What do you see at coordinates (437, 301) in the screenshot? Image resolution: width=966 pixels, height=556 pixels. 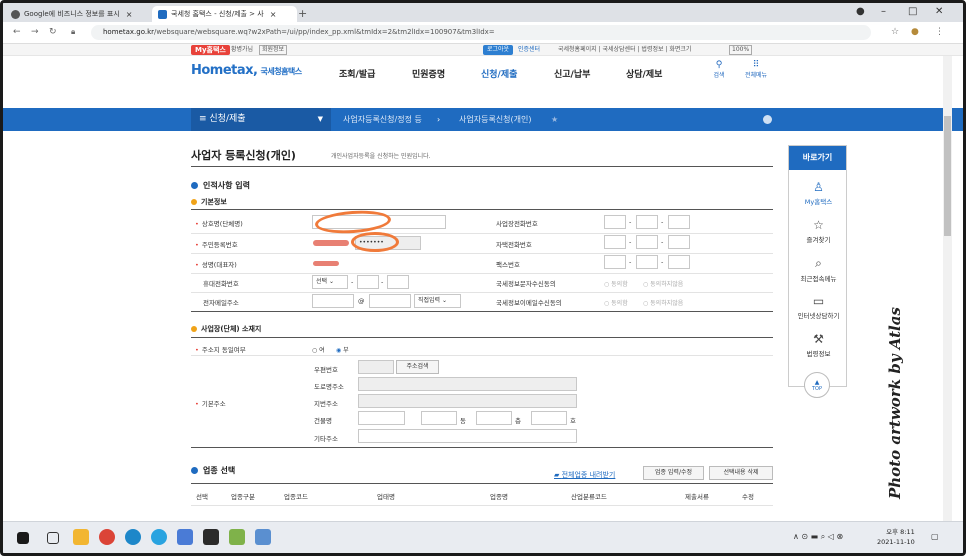 I see `email-domain-select: 직접입력 ⌄` at bounding box center [437, 301].